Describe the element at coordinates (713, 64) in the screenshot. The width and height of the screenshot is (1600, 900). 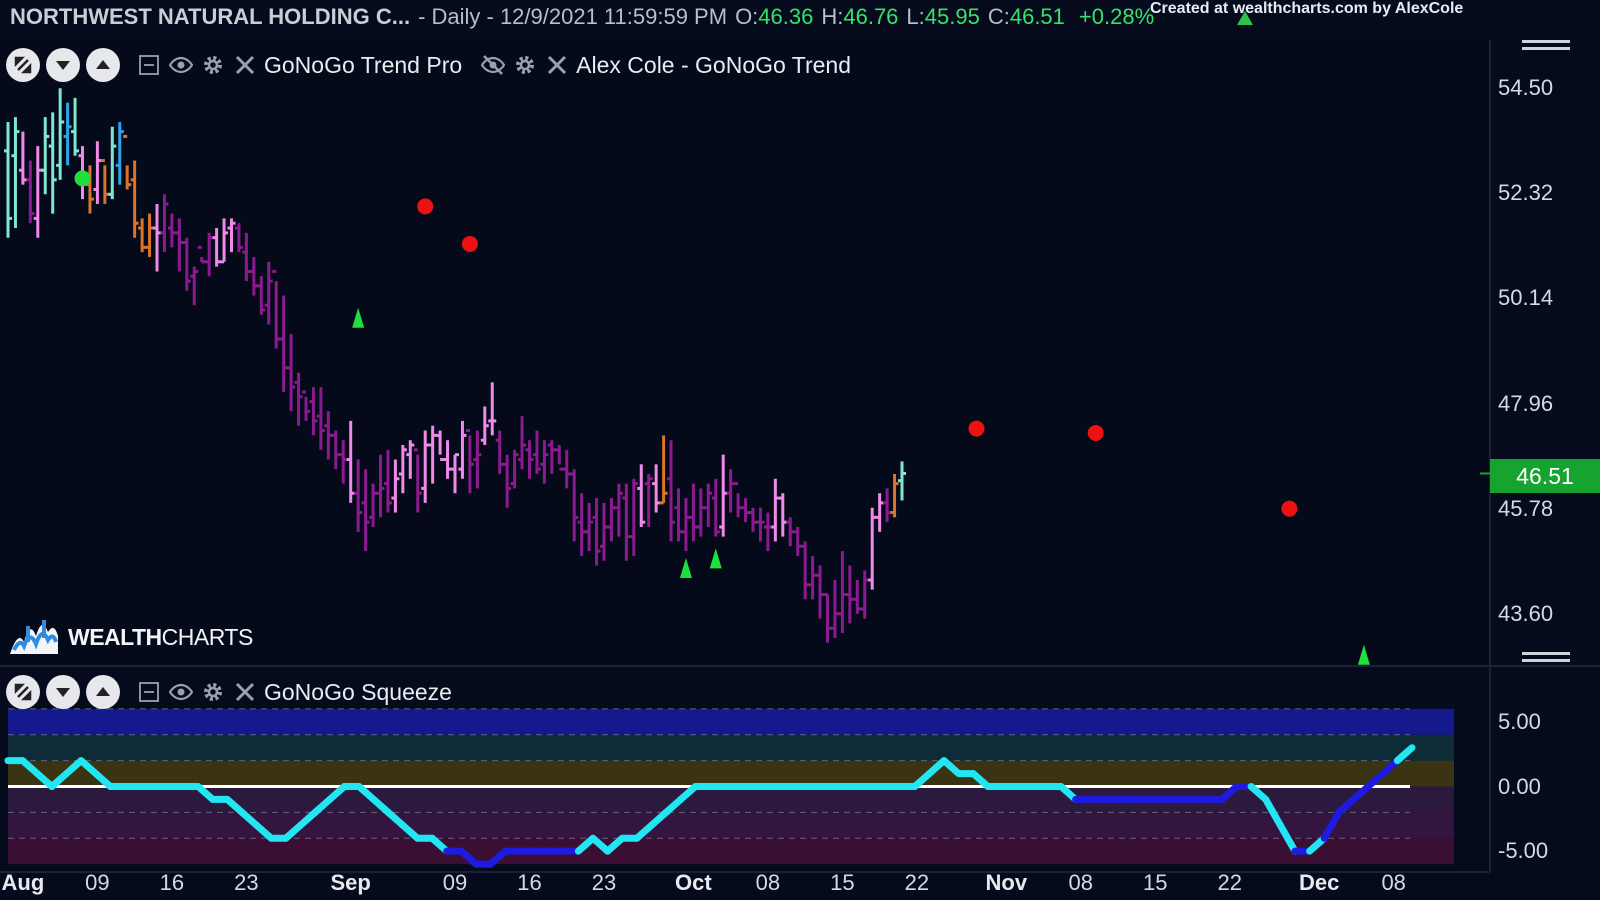
I see `indicator-label-gonogo-trend: Alex Cole - GoNoGo Trend` at that location.